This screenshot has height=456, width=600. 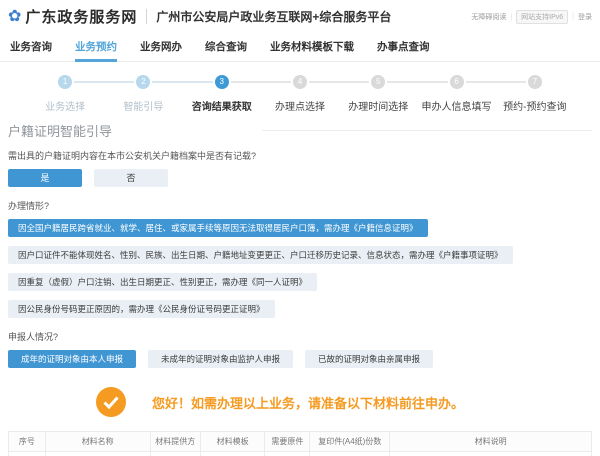 I want to click on title-rule, so click(x=427, y=130).